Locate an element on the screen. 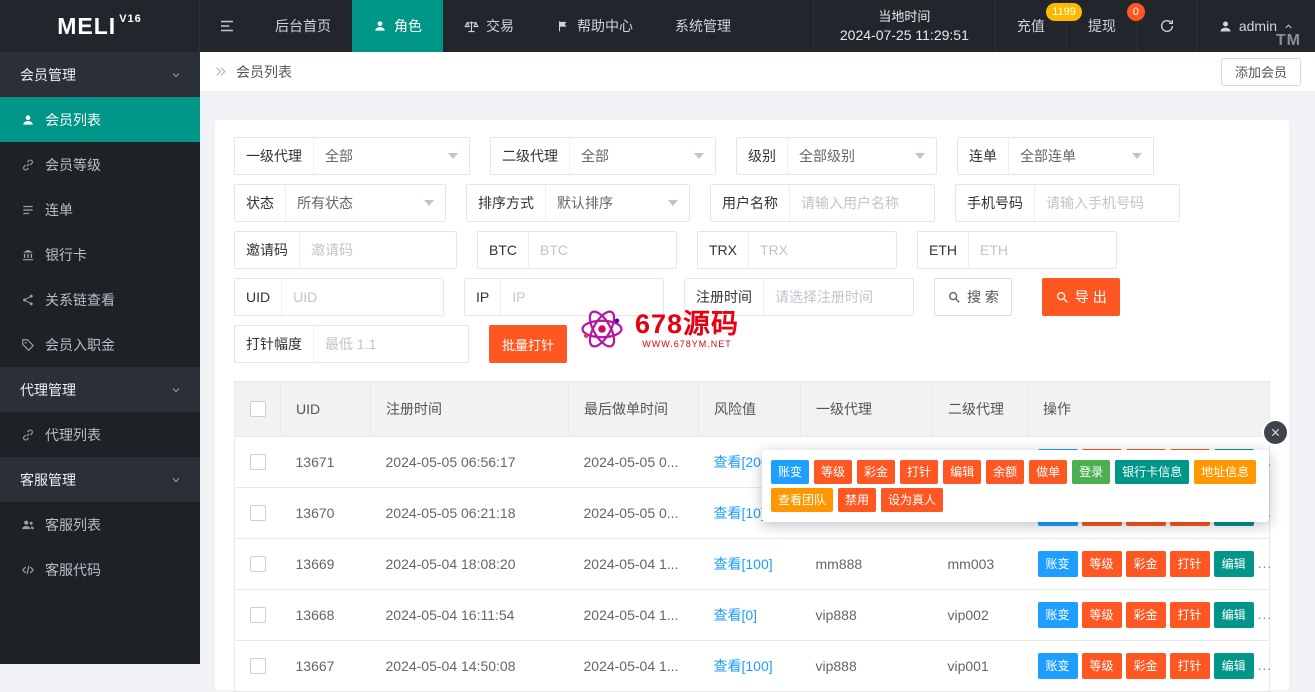 The width and height of the screenshot is (1315, 692). header-uid: UID is located at coordinates (325, 409).